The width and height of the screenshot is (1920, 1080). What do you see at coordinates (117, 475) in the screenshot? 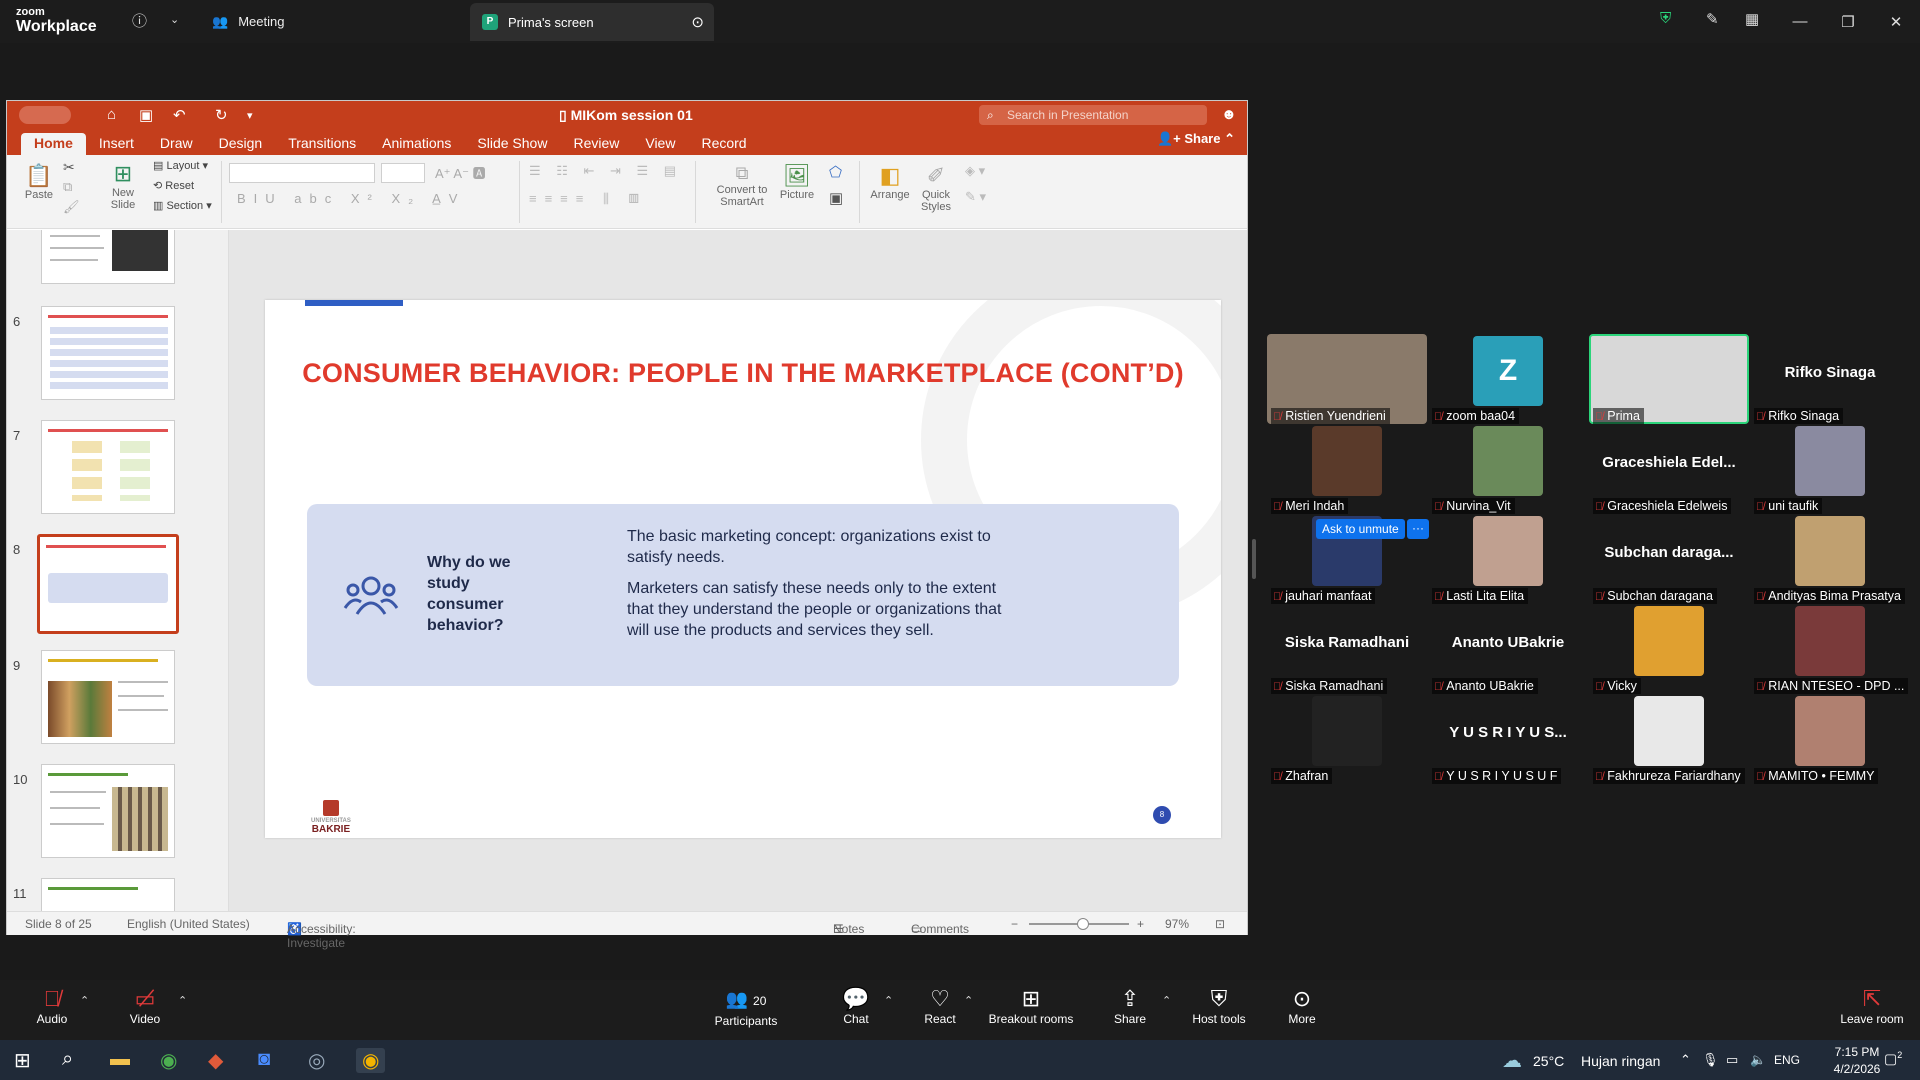
I see `slide-thumbnail: 7` at bounding box center [117, 475].